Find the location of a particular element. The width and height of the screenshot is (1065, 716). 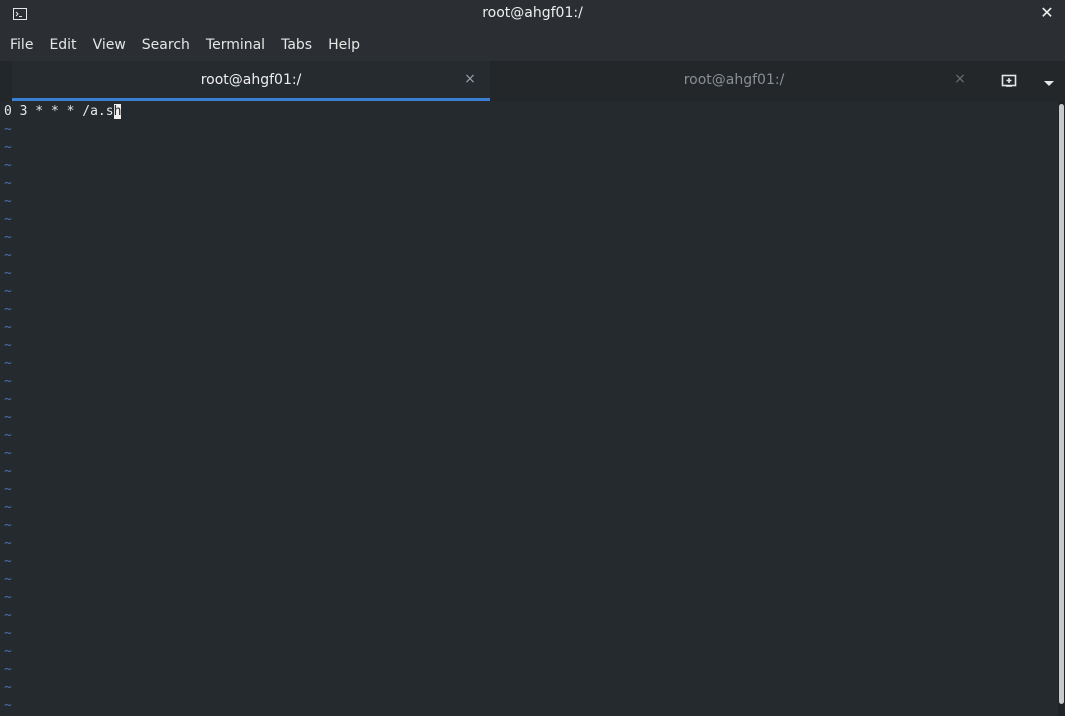

terminal-line: 0 3 * * * /a.sh is located at coordinates (63, 112).